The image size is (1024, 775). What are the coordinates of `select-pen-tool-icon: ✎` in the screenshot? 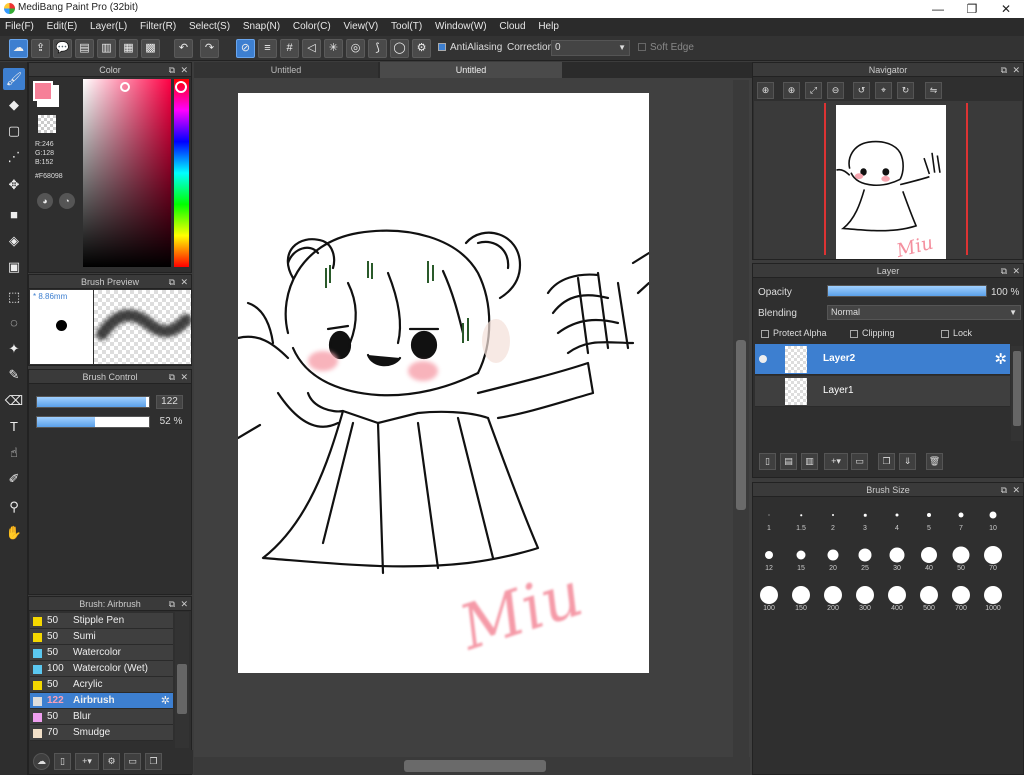 It's located at (14, 375).